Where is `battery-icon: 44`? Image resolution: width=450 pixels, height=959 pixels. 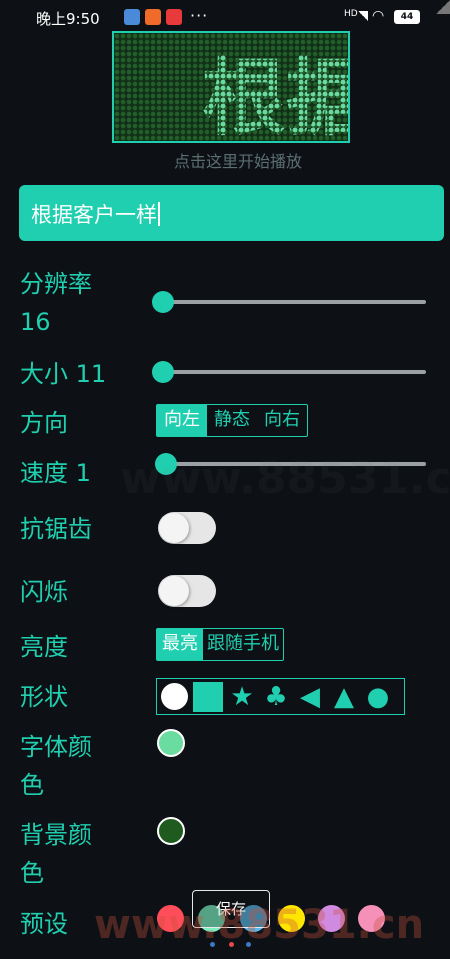
battery-icon: 44 is located at coordinates (407, 17).